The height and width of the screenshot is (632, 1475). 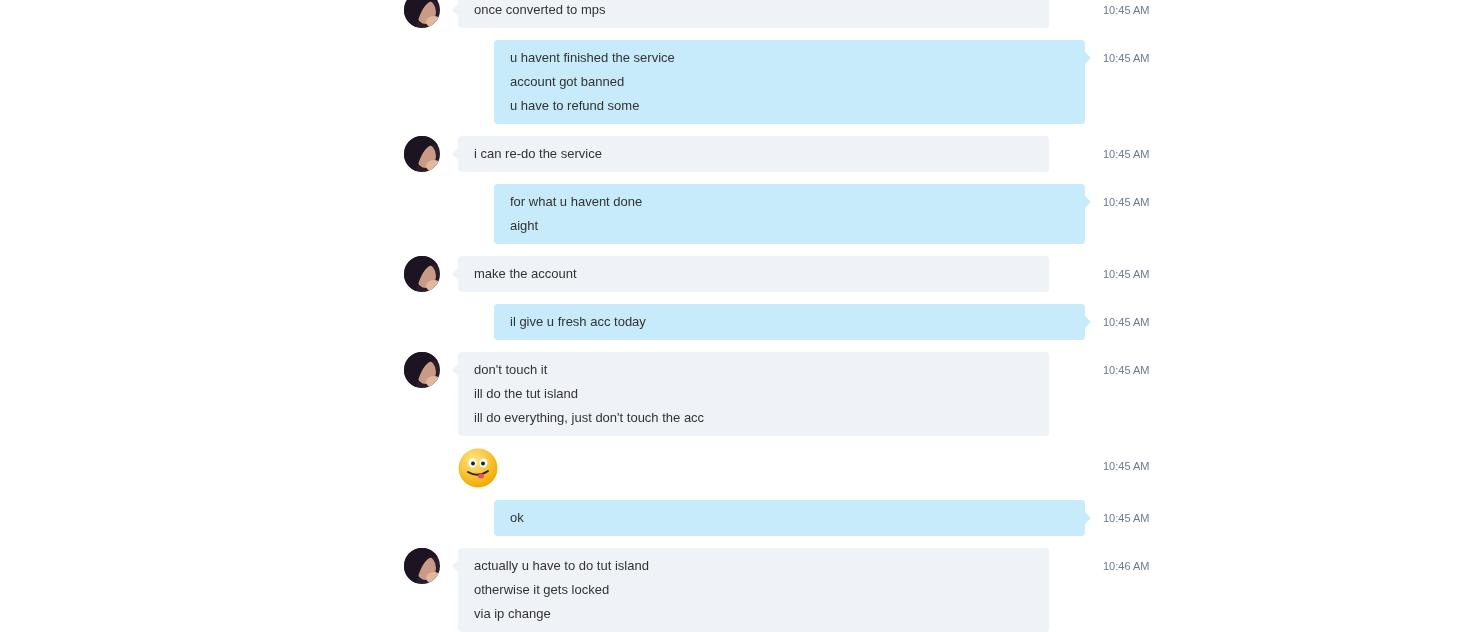 I want to click on message-time: 10:46 AM, so click(x=1127, y=566).